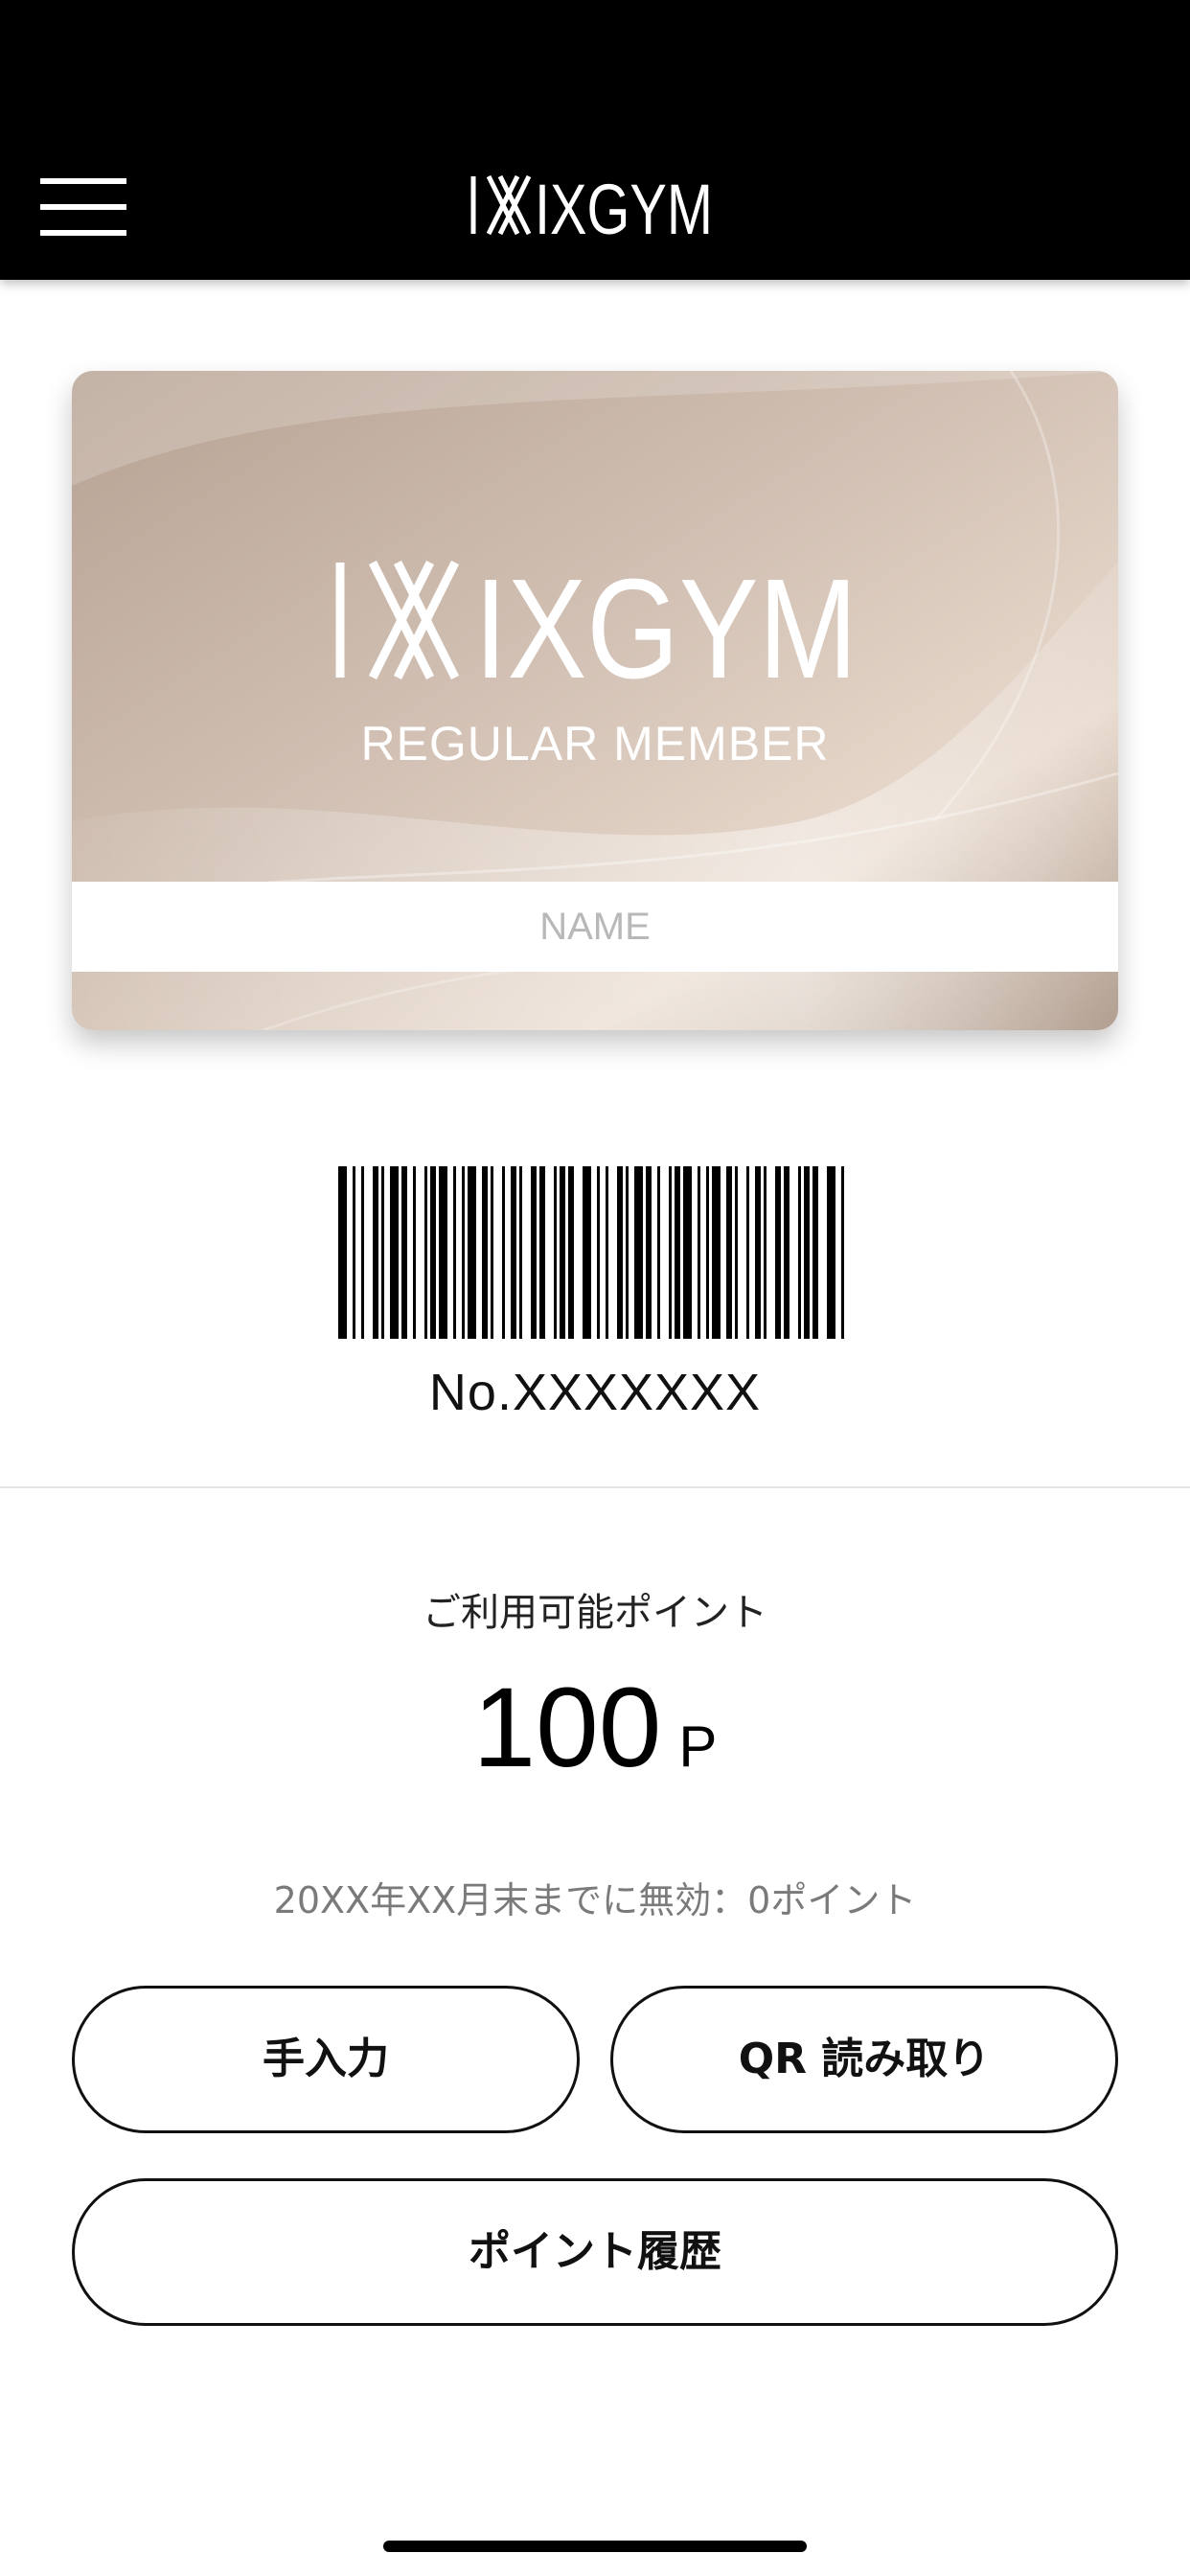  What do you see at coordinates (595, 1900) in the screenshot?
I see `points-expire-note: 20XX年XX月末までに無効：0ポイント` at bounding box center [595, 1900].